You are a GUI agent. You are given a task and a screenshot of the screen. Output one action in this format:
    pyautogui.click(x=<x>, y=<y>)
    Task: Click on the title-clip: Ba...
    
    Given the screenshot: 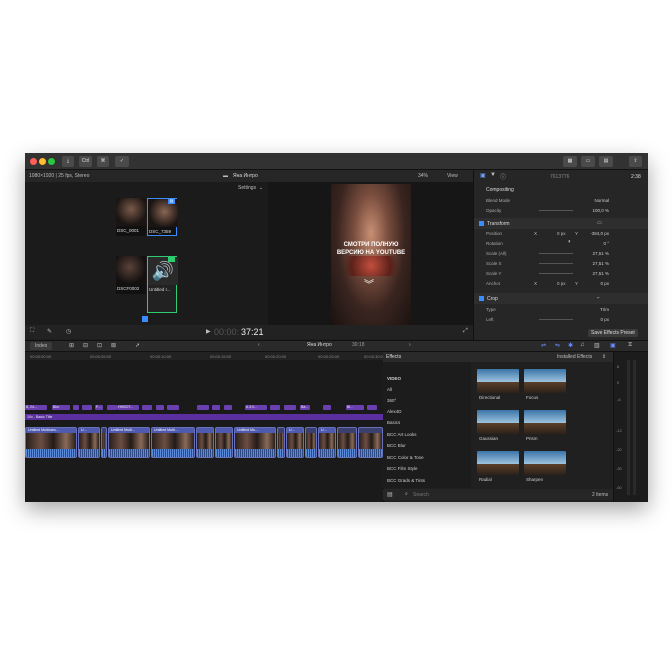 What is the action you would take?
    pyautogui.click(x=305, y=407)
    